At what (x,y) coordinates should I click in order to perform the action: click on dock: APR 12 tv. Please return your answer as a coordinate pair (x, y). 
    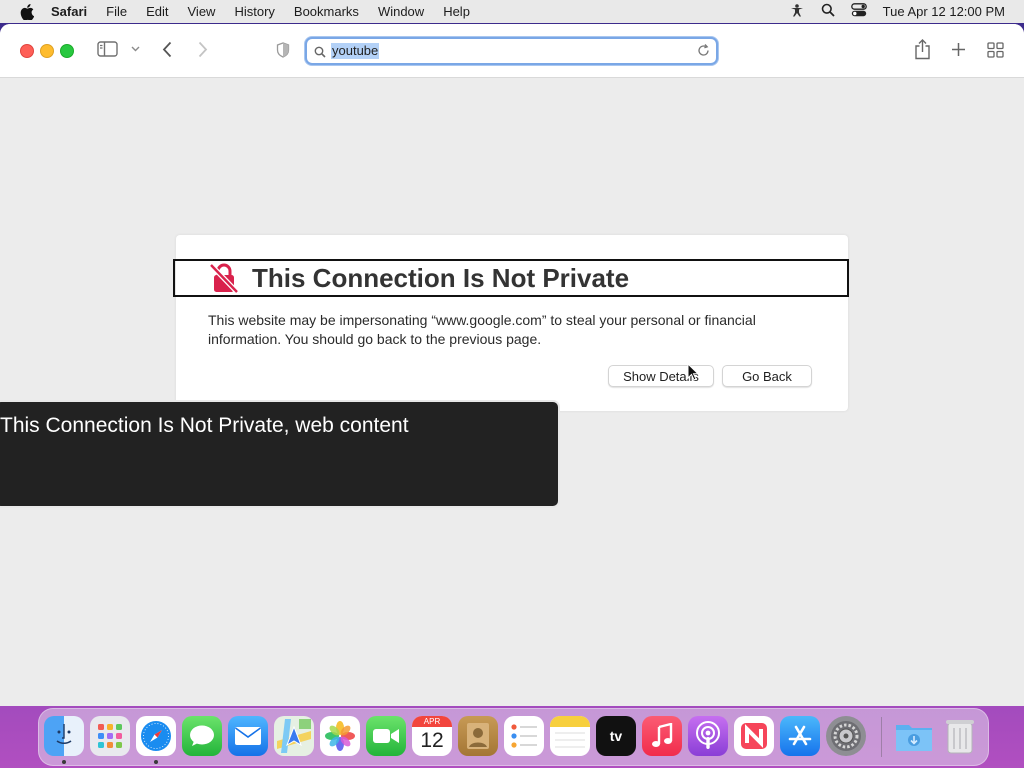
    Looking at the image, I should click on (513, 737).